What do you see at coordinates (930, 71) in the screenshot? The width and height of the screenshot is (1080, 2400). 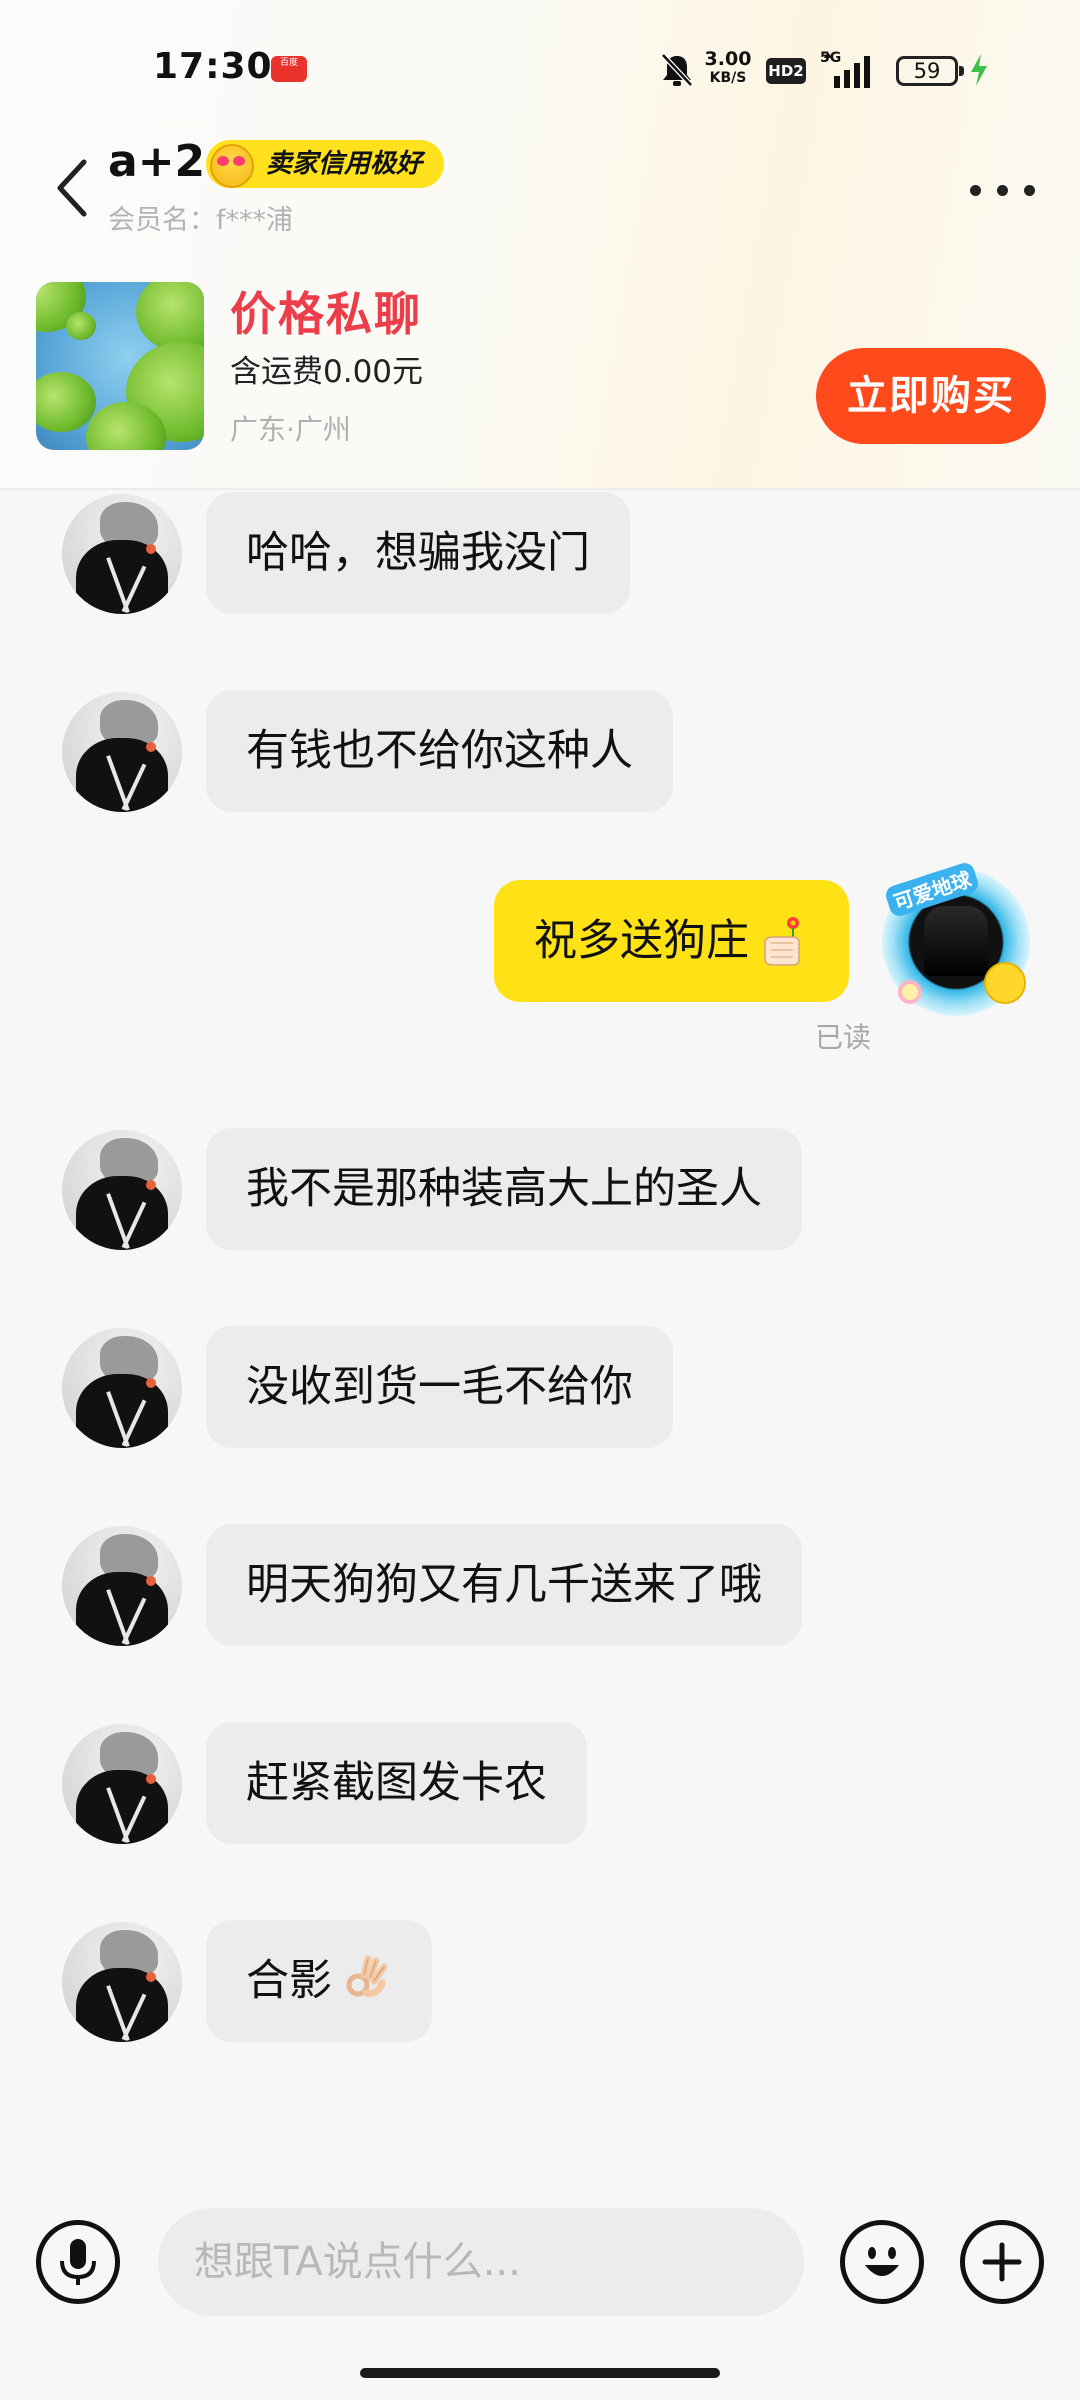 I see `battery-icon: 59` at bounding box center [930, 71].